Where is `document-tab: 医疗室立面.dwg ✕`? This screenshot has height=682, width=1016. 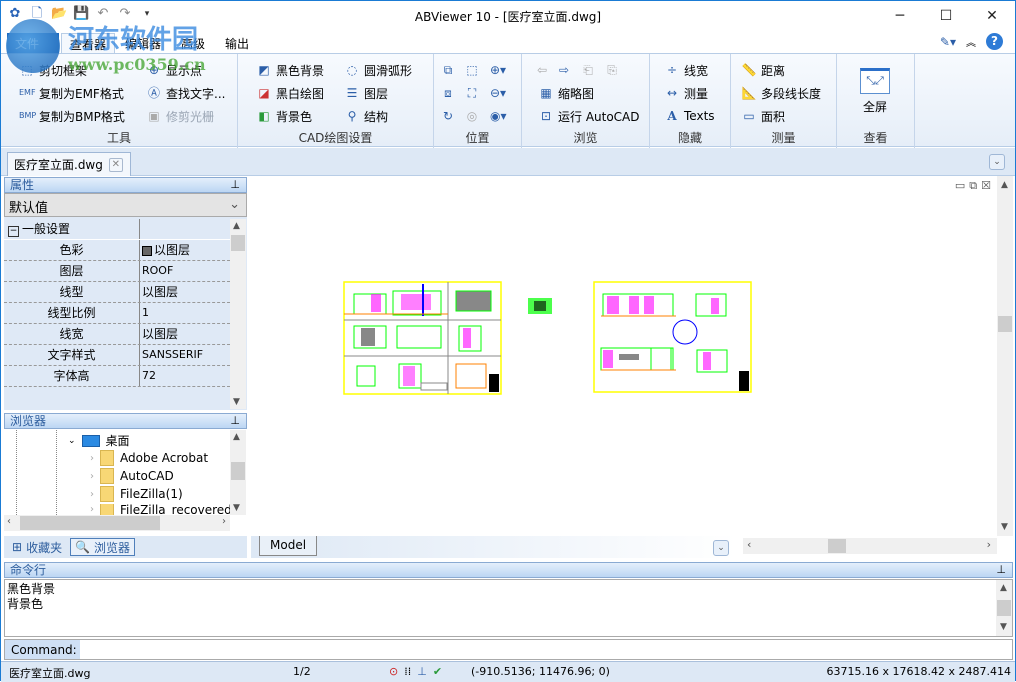 document-tab: 医疗室立面.dwg ✕ is located at coordinates (69, 164).